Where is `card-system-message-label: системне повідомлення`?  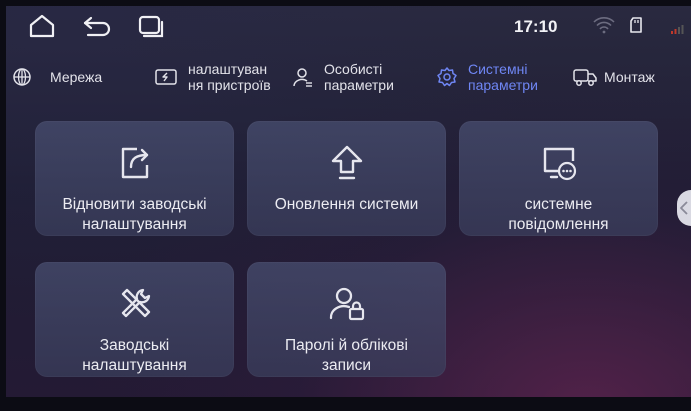 card-system-message-label: системне повідомлення is located at coordinates (558, 214).